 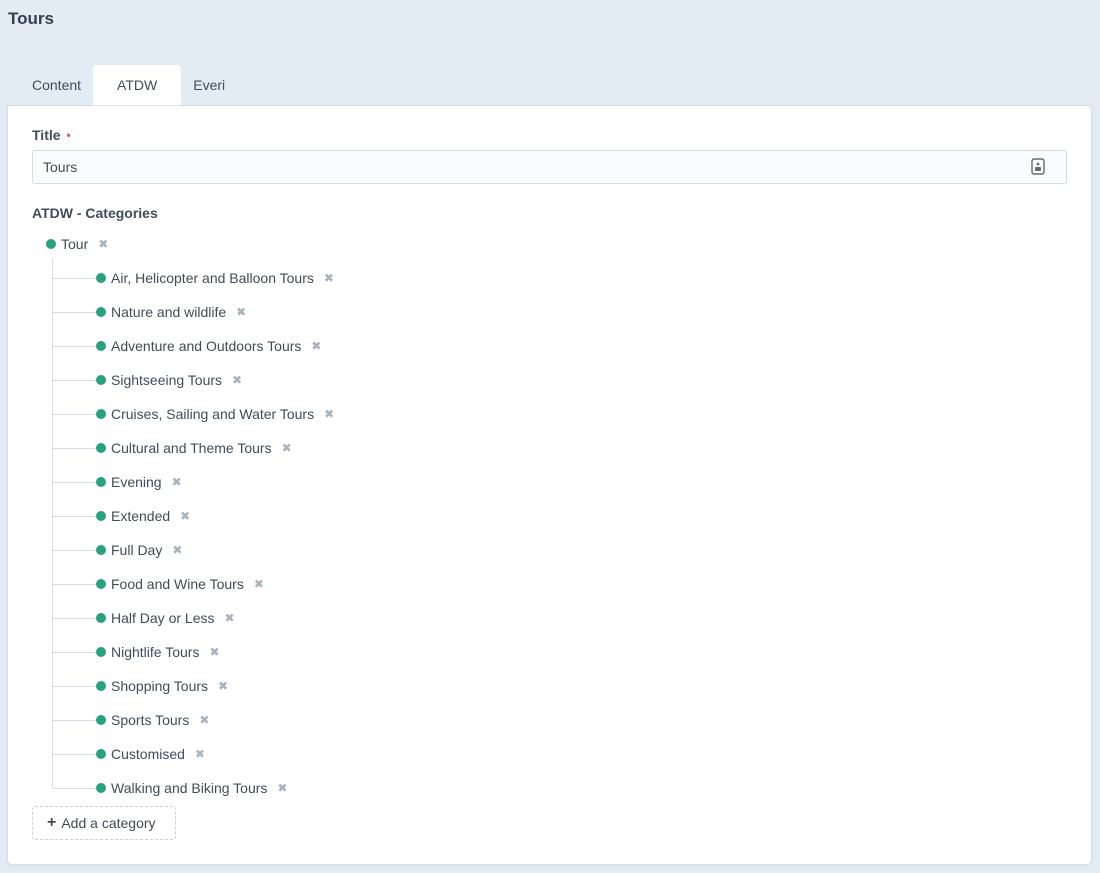 I want to click on tree-node-child: Nature and wildlife ✖, so click(x=171, y=312).